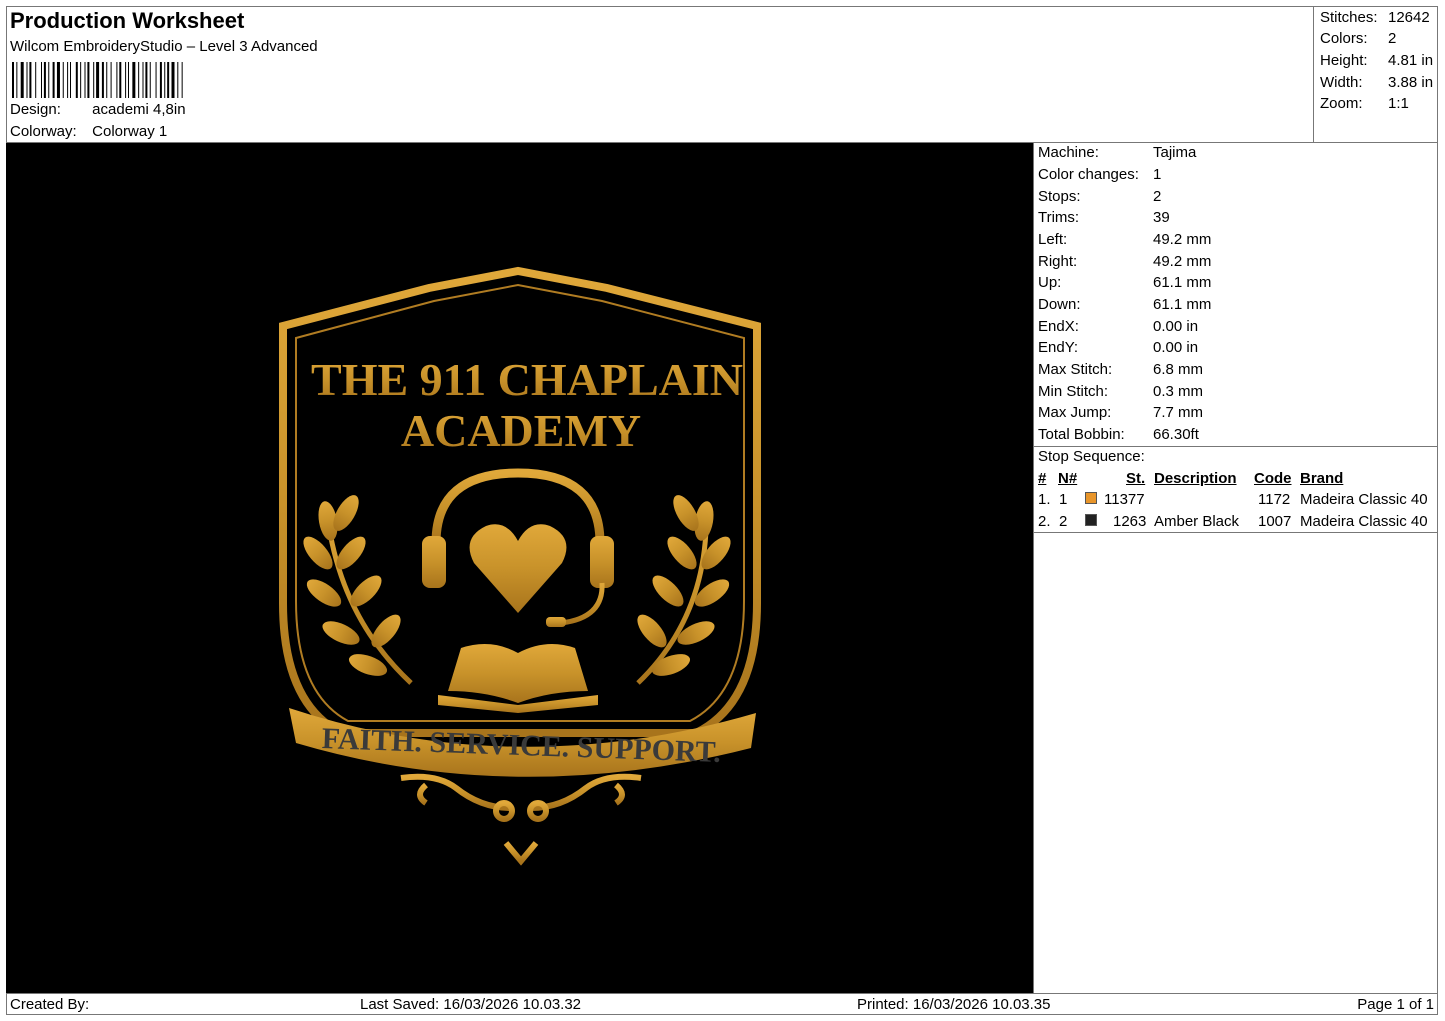  I want to click on info-row: Total Bobbin: 66.30ft, so click(1118, 434).